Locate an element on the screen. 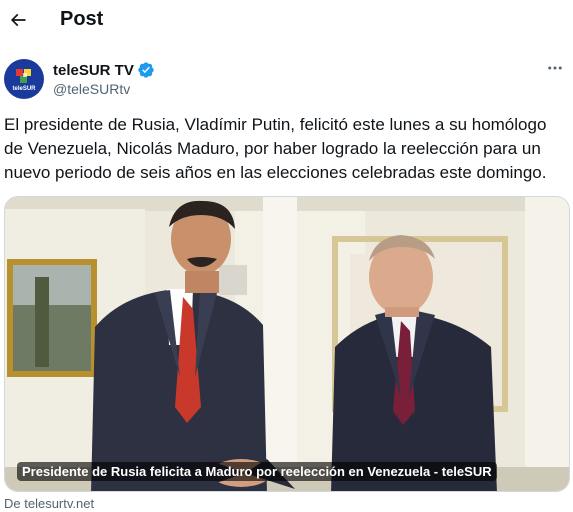 The image size is (573, 512). verified-badge-icon is located at coordinates (146, 70).